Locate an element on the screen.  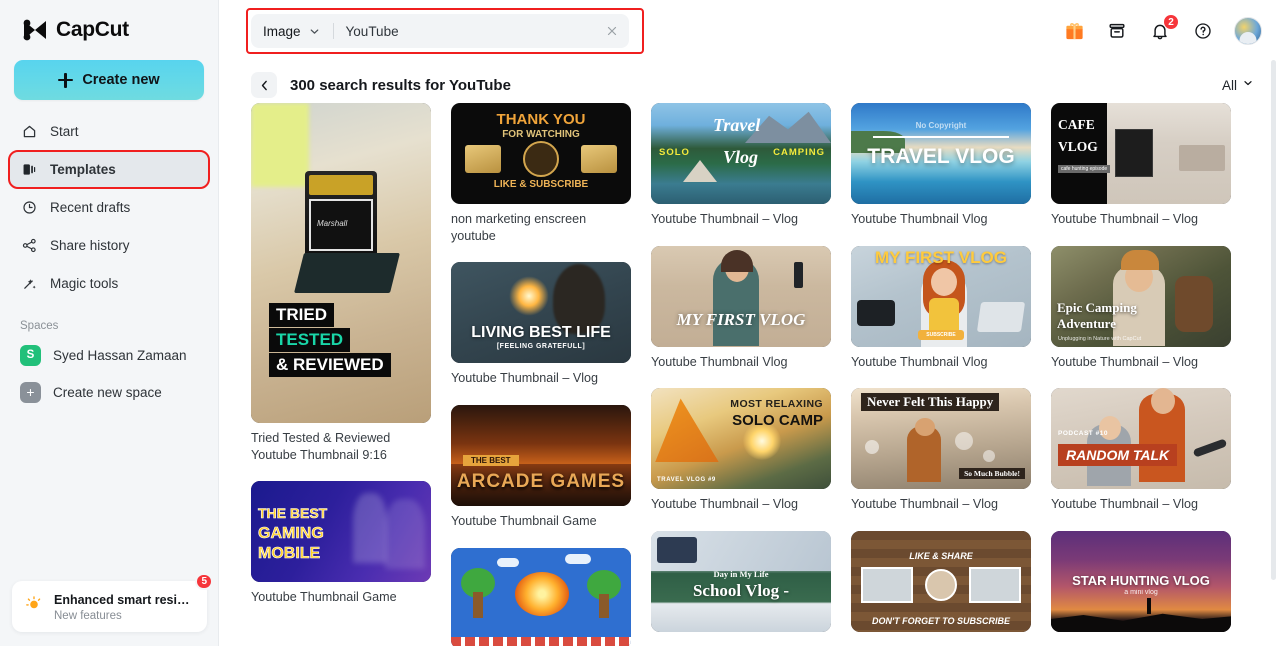
search-input: YouTube is located at coordinates (475, 31).